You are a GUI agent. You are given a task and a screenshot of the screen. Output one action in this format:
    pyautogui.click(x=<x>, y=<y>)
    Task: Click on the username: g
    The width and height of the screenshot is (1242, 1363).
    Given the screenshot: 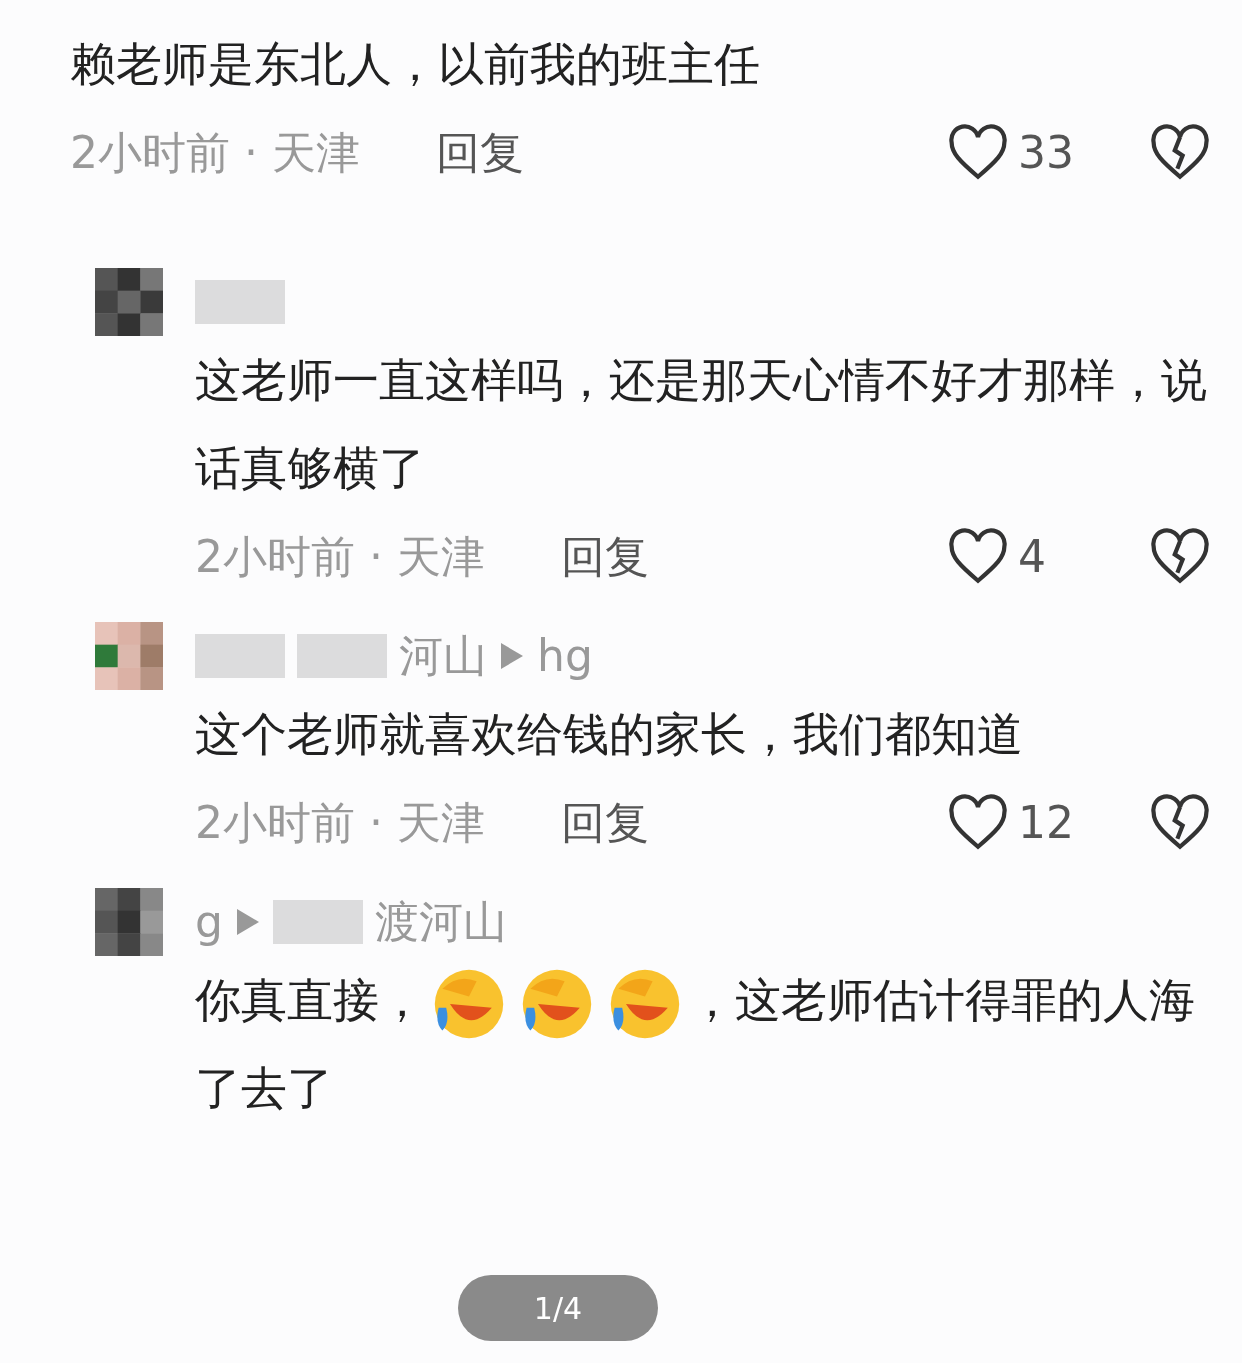 What is the action you would take?
    pyautogui.click(x=209, y=922)
    